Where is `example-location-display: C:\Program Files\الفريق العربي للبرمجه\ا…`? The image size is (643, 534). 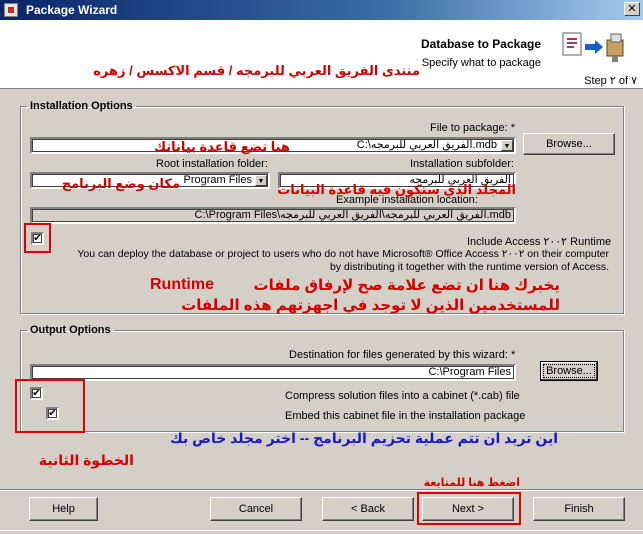
example-location-display: C:\Program Files\الفريق العربي للبرمجه\ا… is located at coordinates (273, 215).